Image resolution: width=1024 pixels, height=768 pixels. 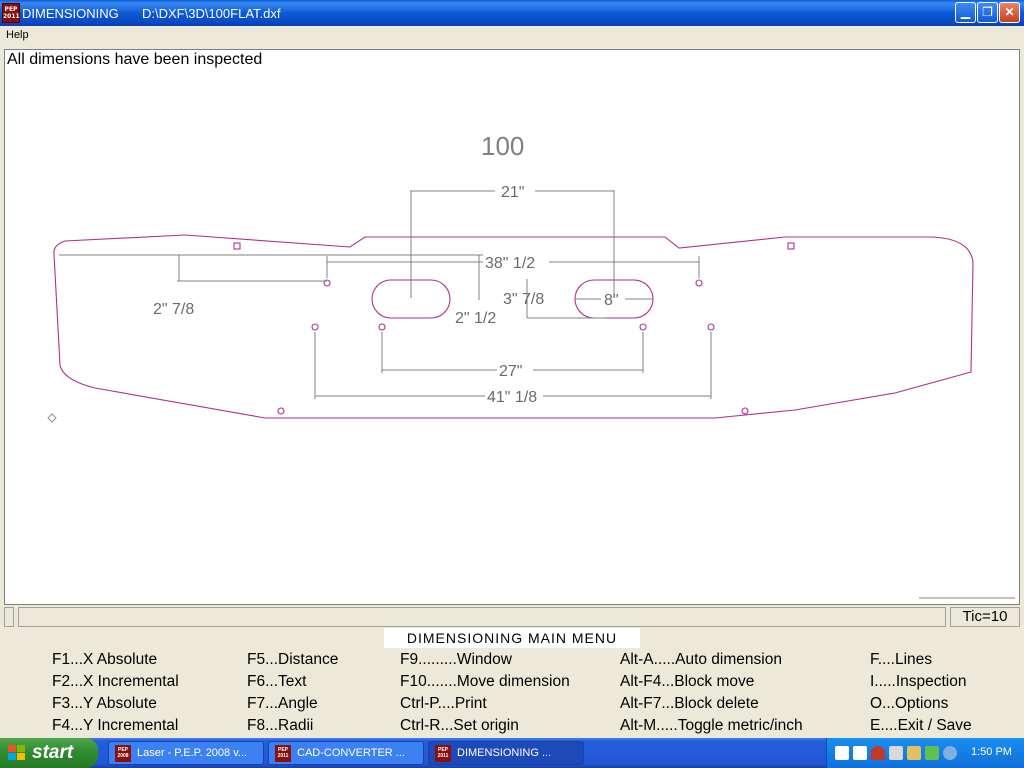 What do you see at coordinates (485, 683) in the screenshot?
I see `menu-item-f10: F10.......Move dimension` at bounding box center [485, 683].